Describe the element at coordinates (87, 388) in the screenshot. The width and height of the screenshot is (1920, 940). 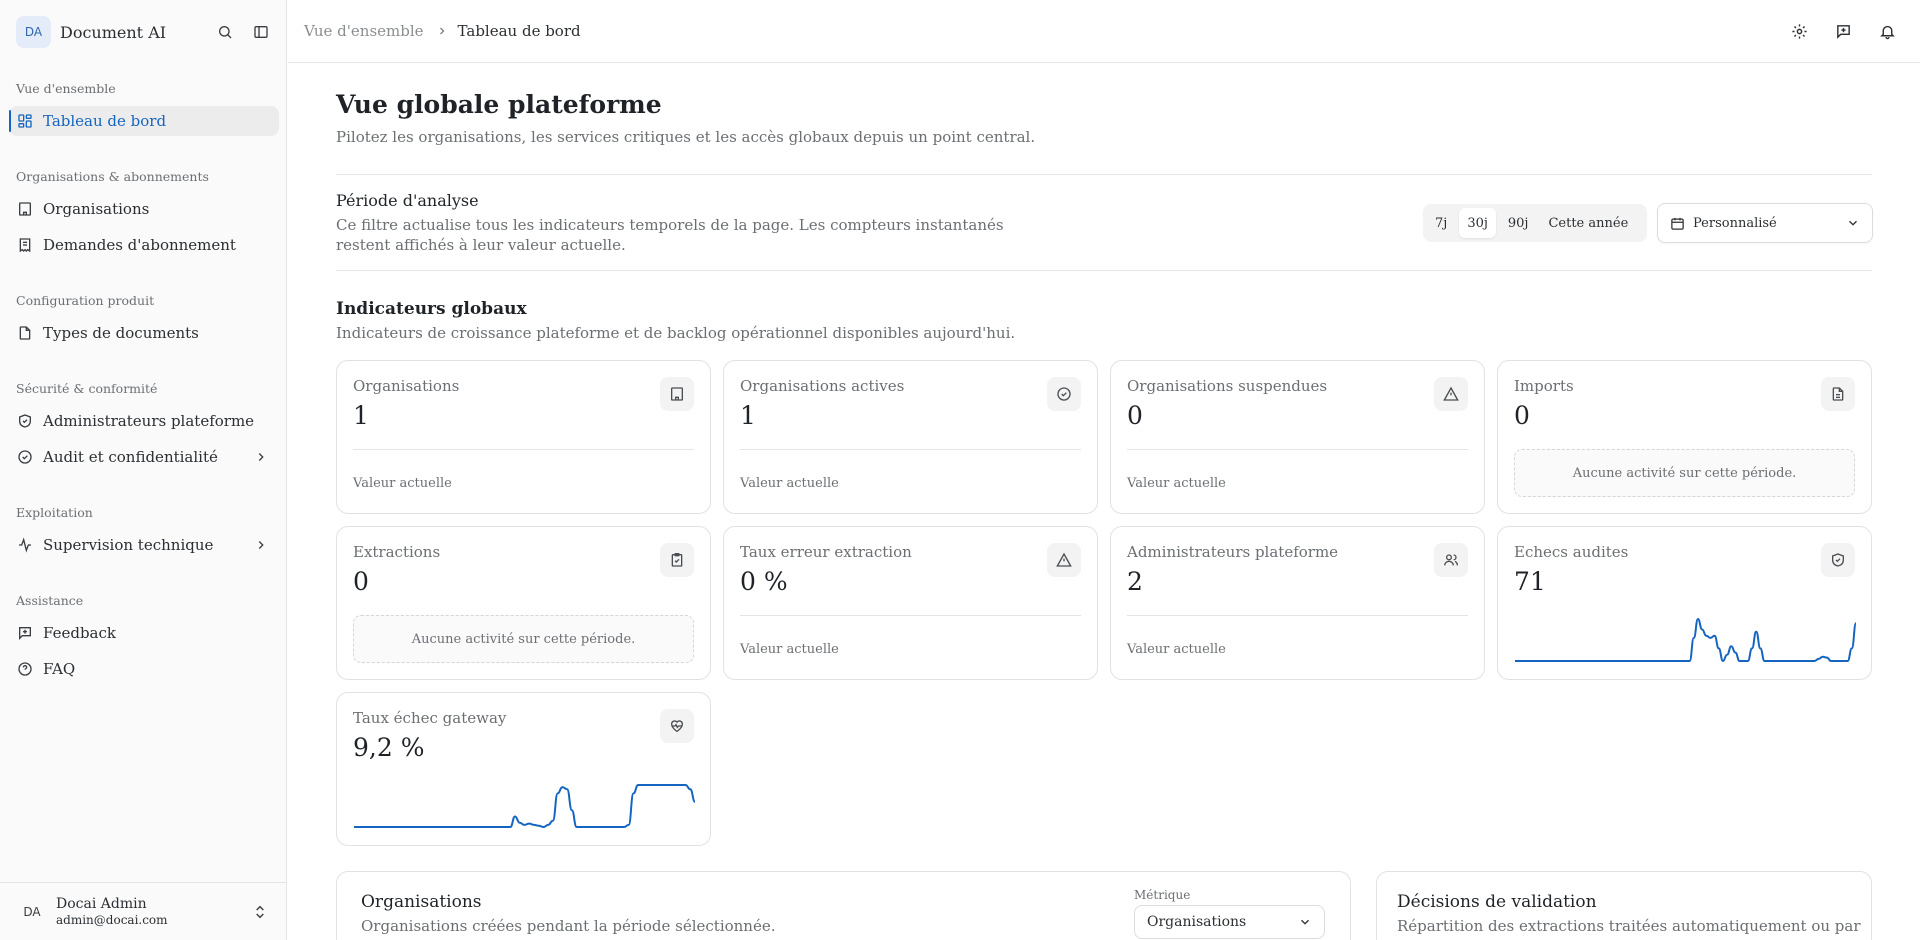
I see `section-label-security: Sécurité & conformité` at that location.